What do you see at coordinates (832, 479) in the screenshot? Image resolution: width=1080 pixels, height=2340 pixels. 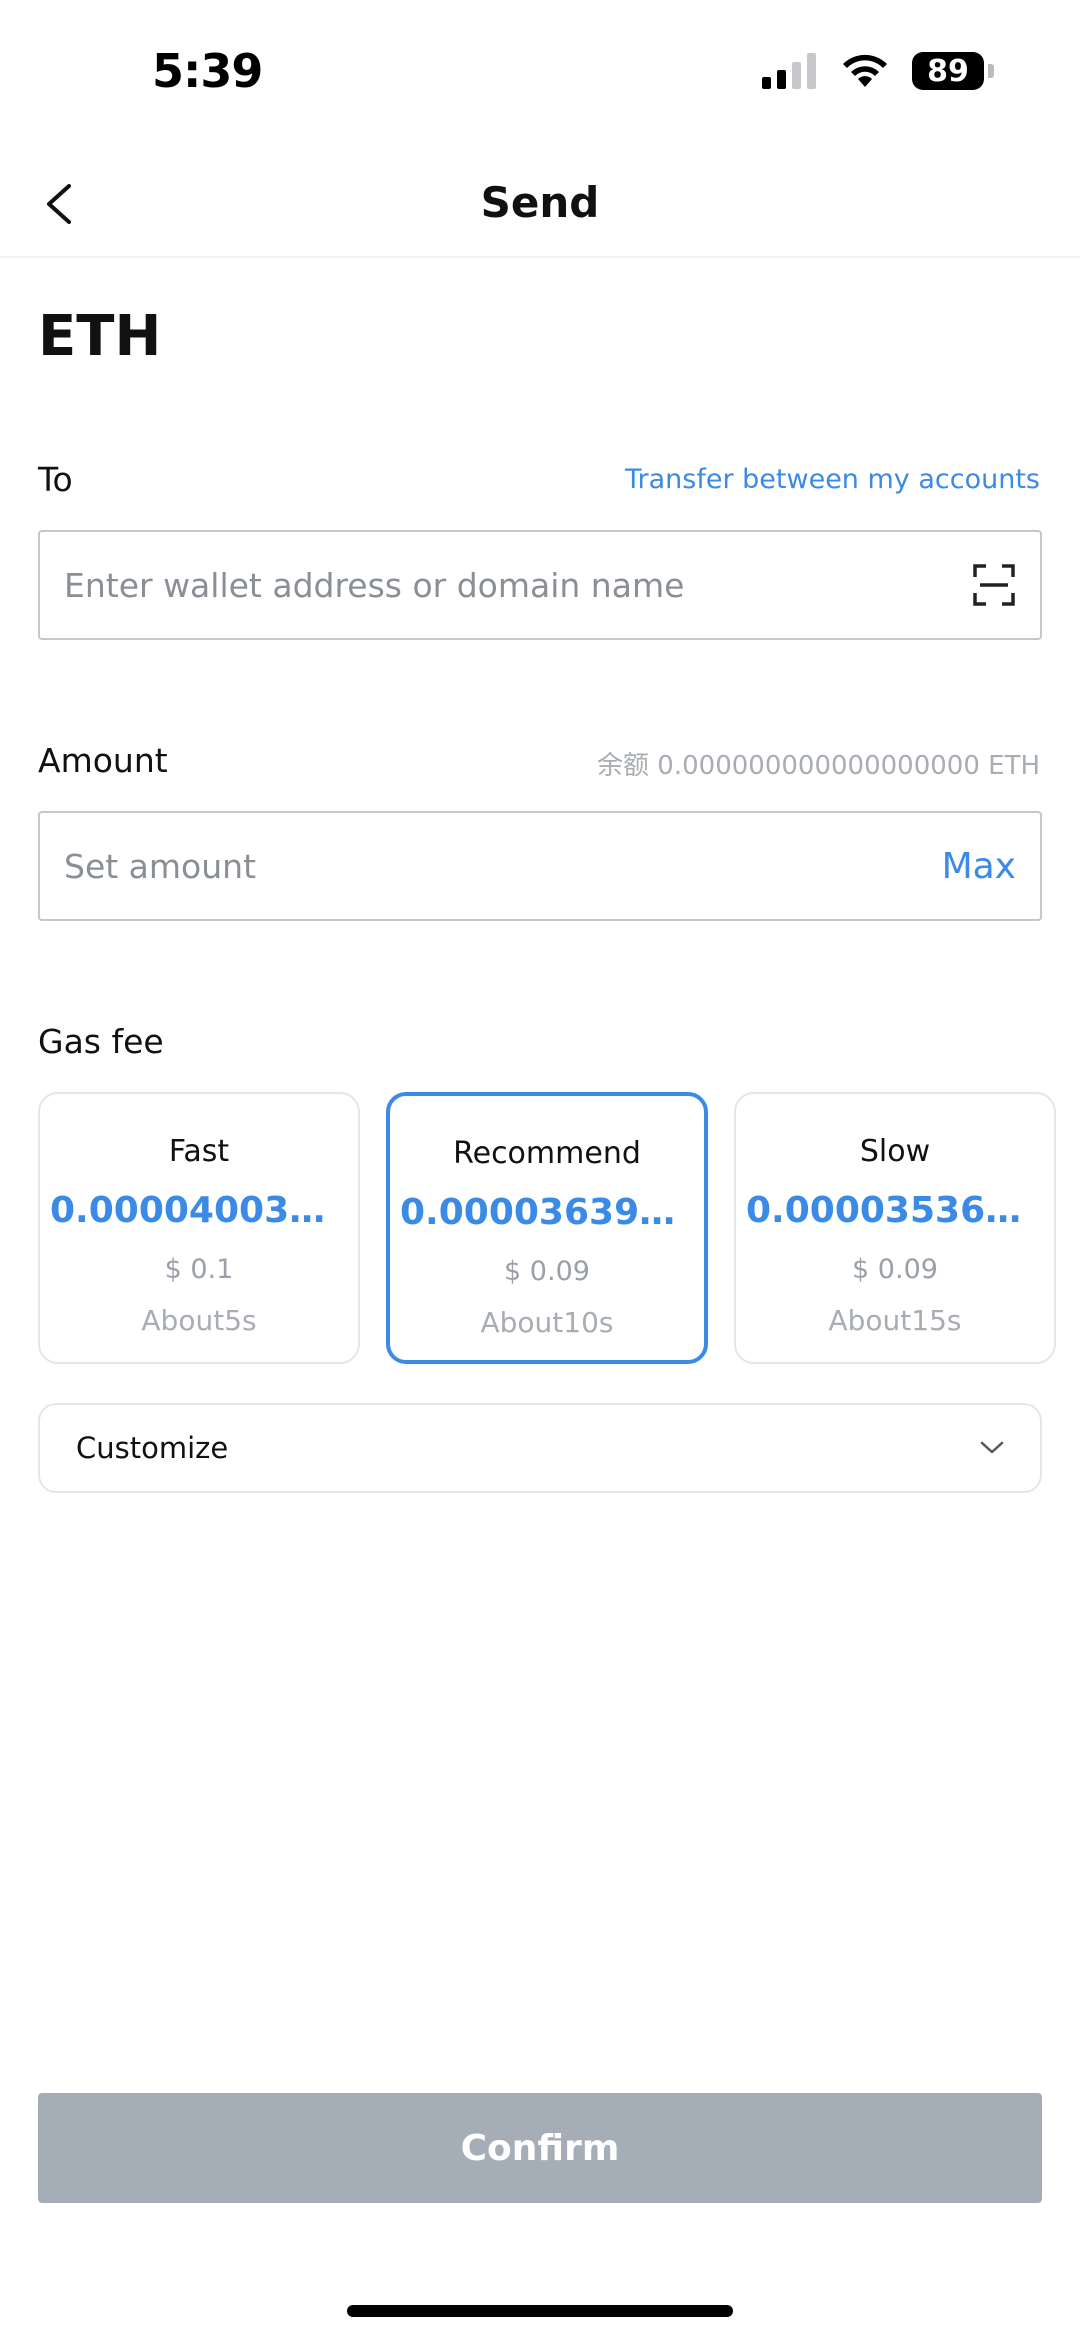 I see `transfer-between-accounts-link: Transfer between my accounts` at bounding box center [832, 479].